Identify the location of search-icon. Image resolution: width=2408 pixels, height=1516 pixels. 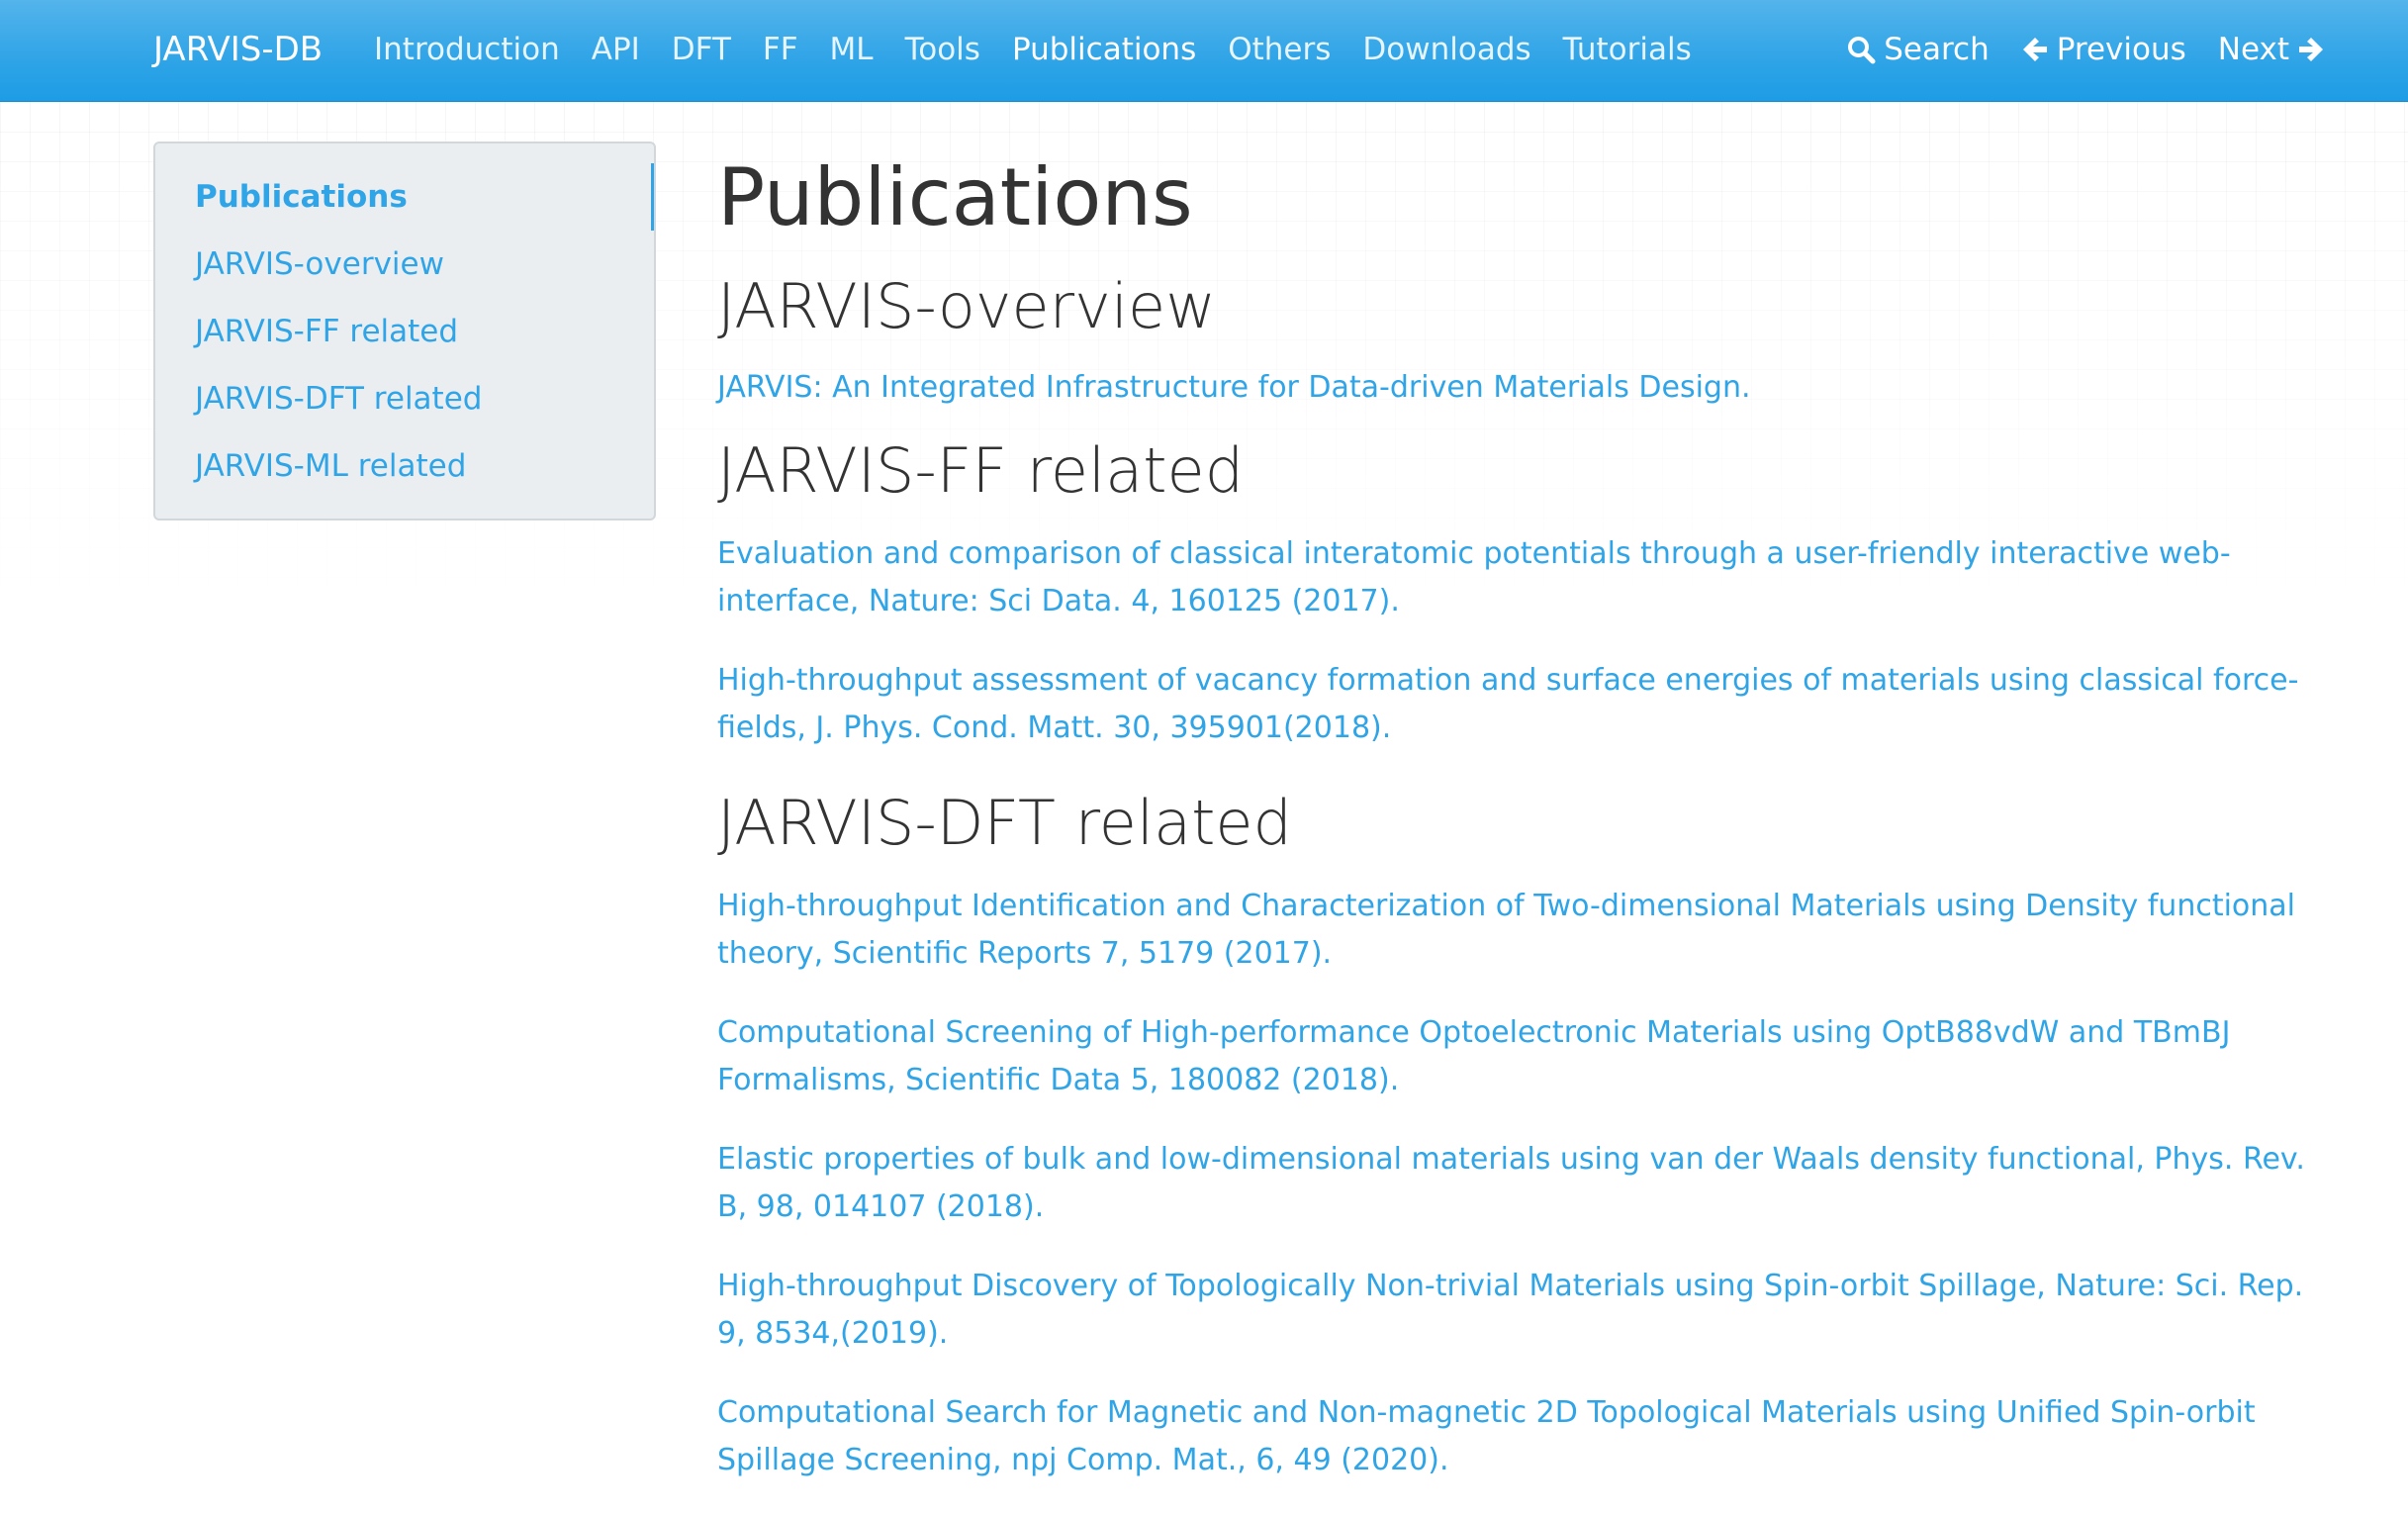
(1861, 49).